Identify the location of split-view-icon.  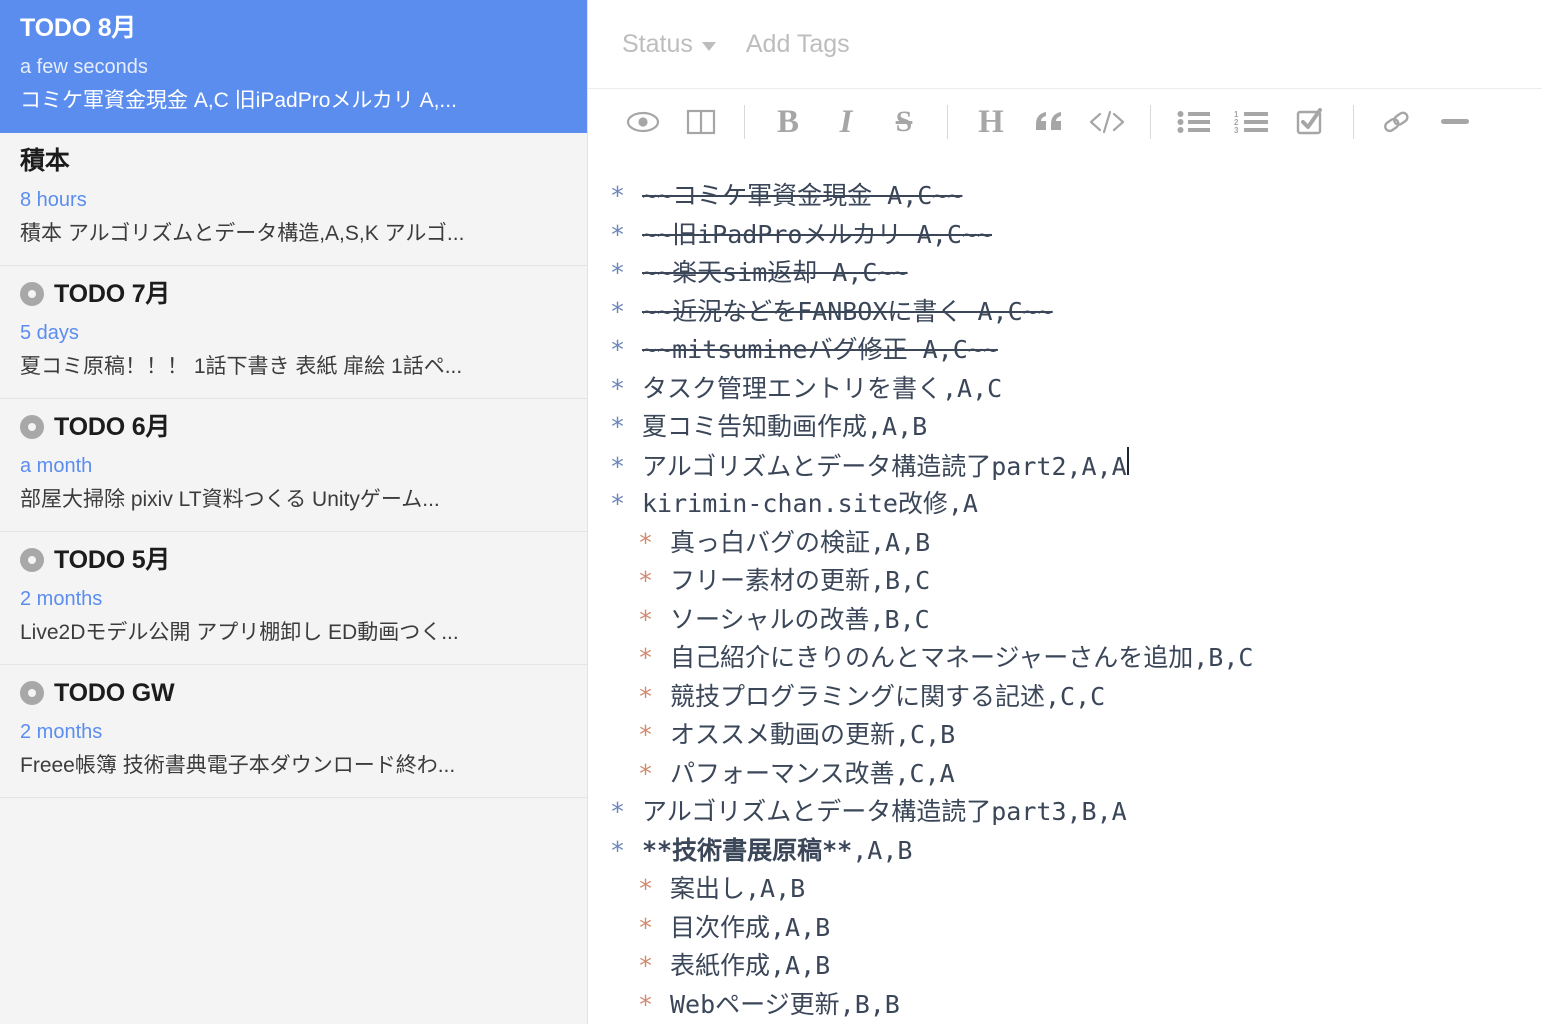
(701, 122).